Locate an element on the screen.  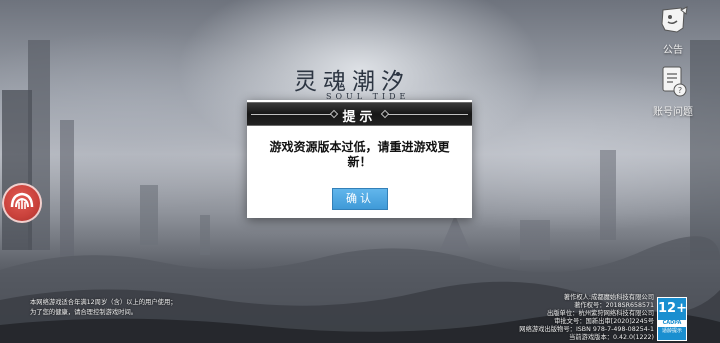
confirm-button: 确认 is located at coordinates (360, 199).